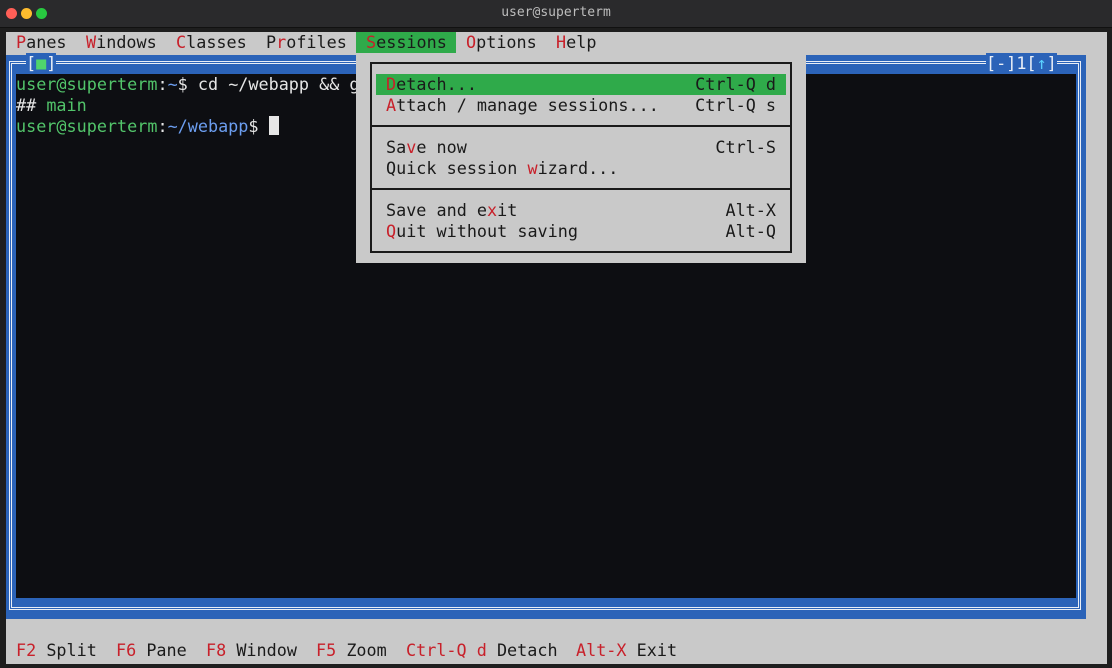 The image size is (1112, 668). I want to click on prompt-path: ~/webapp, so click(208, 126).